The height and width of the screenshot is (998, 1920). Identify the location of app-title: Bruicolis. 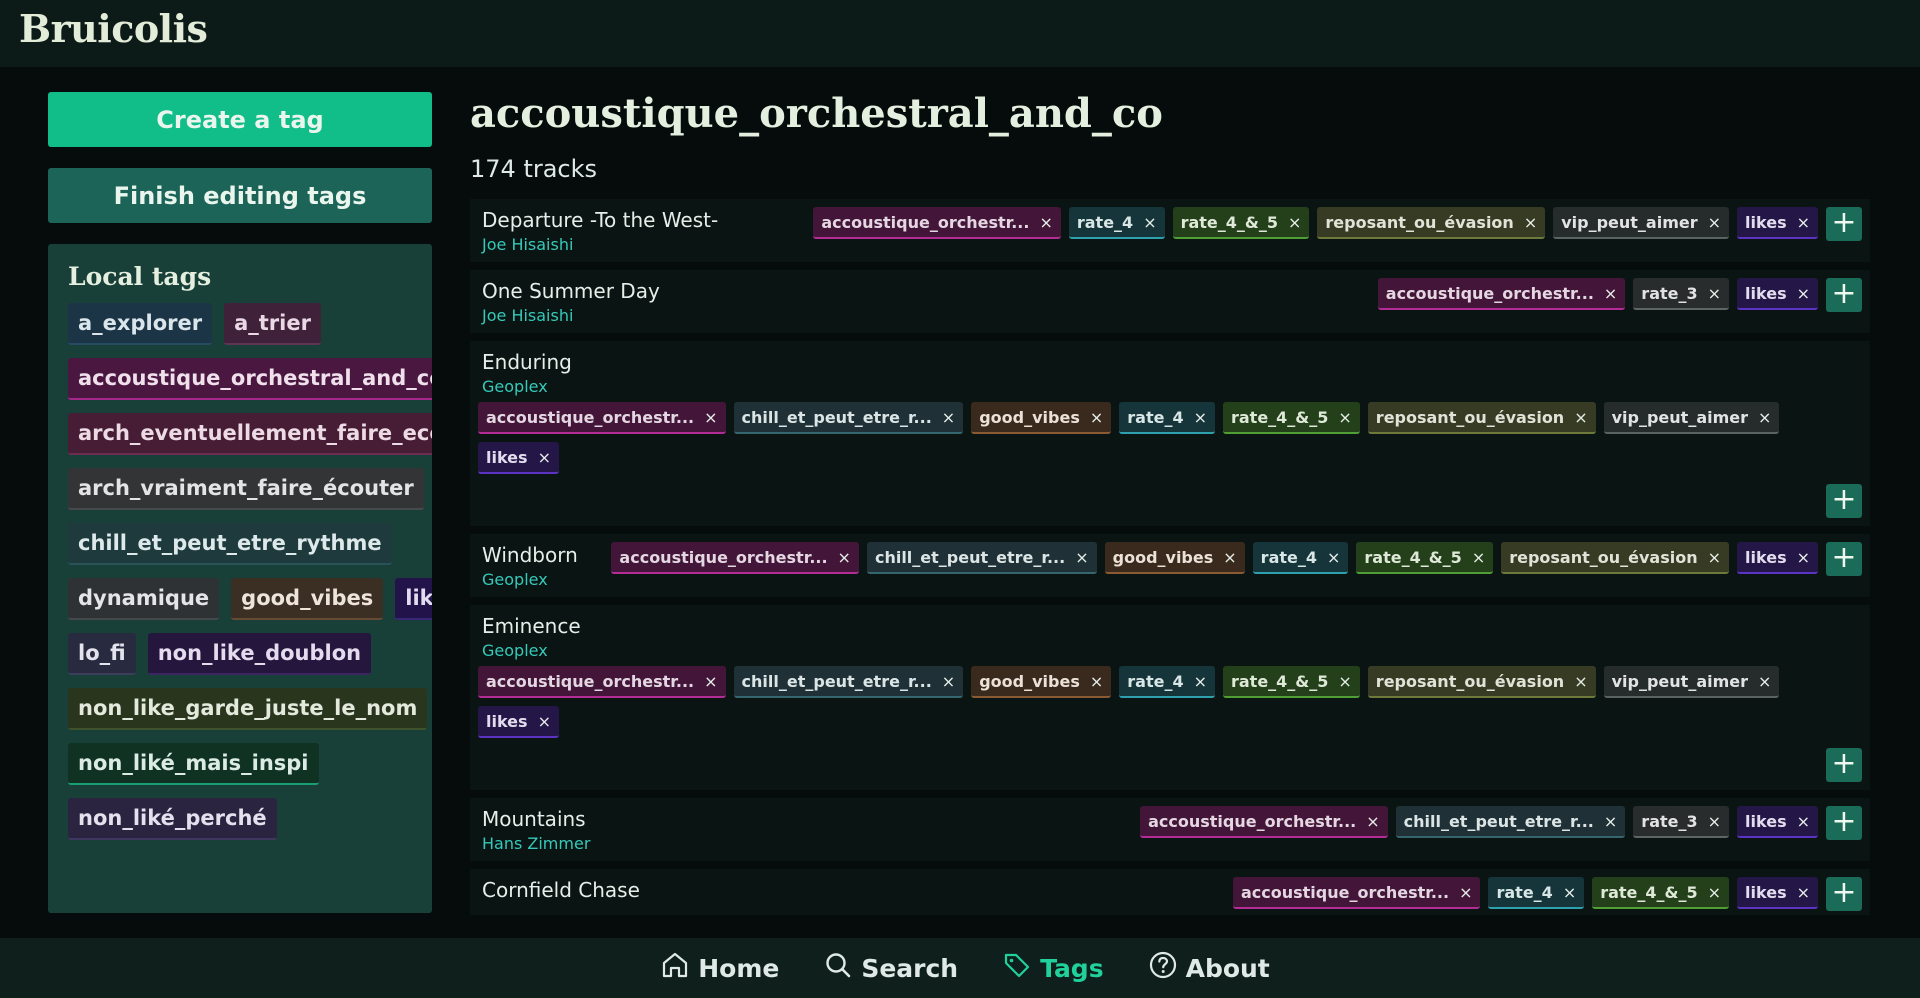
(113, 28).